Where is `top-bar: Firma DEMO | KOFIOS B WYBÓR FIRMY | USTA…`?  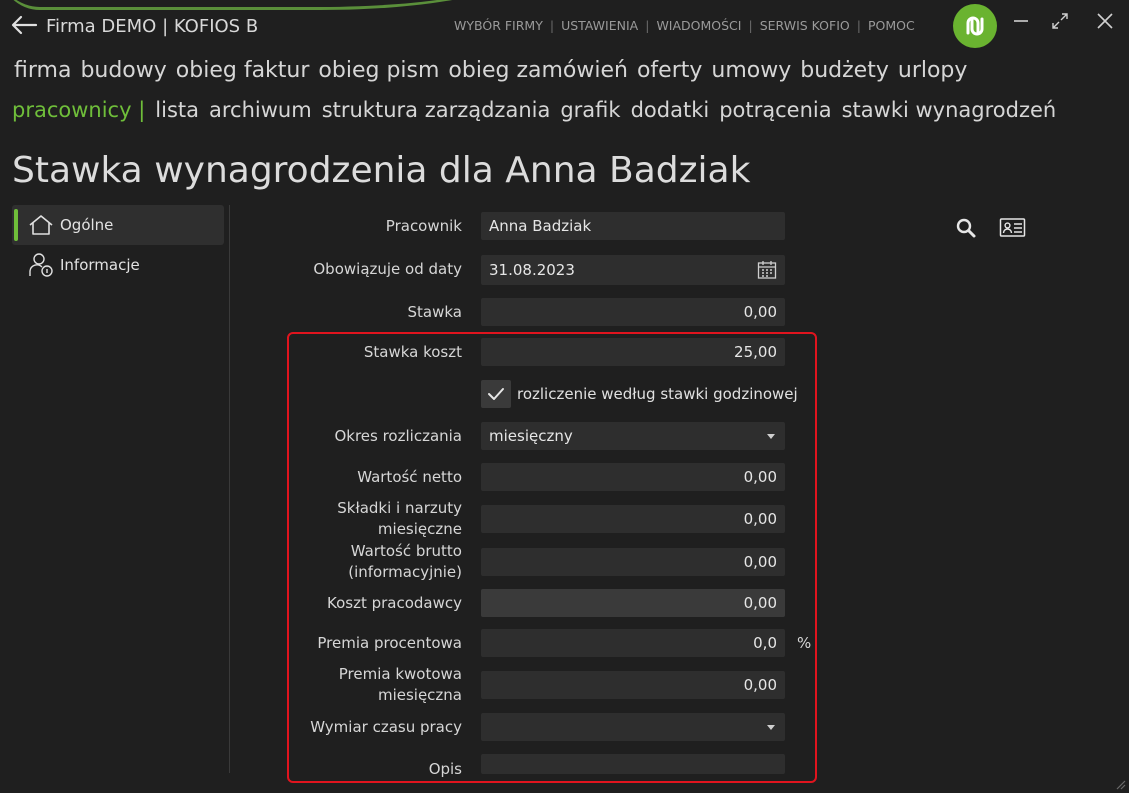 top-bar: Firma DEMO | KOFIOS B WYBÓR FIRMY | USTA… is located at coordinates (564, 26).